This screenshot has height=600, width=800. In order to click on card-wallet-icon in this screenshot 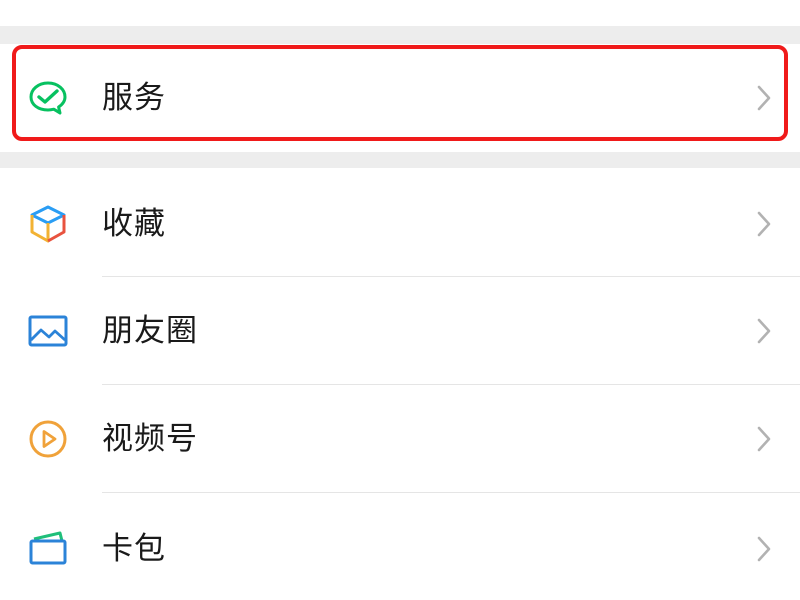, I will do `click(48, 549)`.